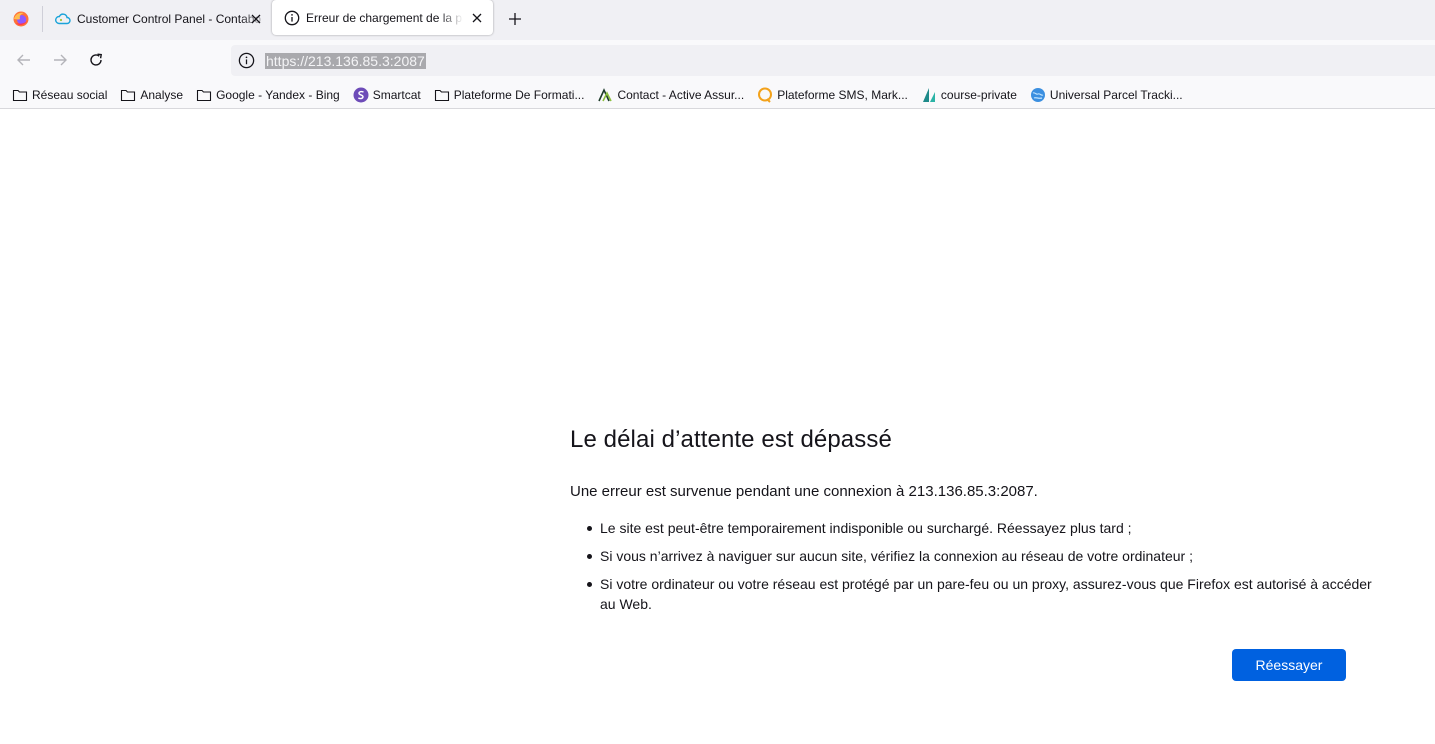  I want to click on plus-icon, so click(515, 19).